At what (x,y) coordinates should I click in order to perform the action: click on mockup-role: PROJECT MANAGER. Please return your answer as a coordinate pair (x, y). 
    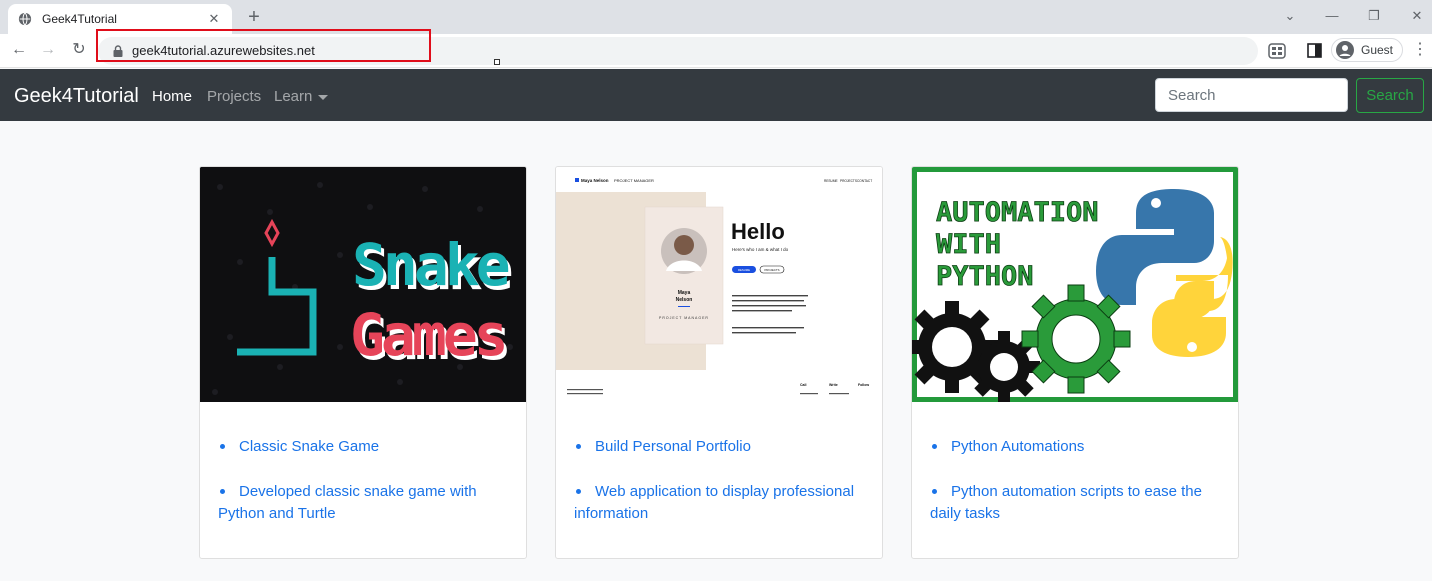
    Looking at the image, I should click on (634, 180).